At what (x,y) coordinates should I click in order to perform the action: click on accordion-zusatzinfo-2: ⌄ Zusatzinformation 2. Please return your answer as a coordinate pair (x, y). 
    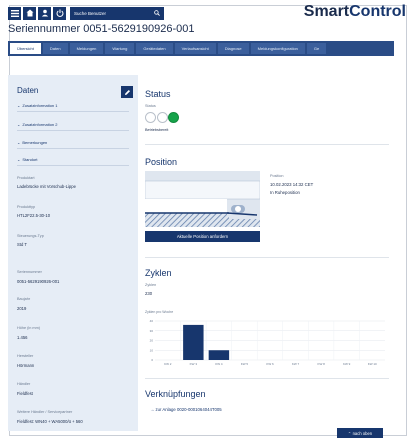
    Looking at the image, I should click on (73, 126).